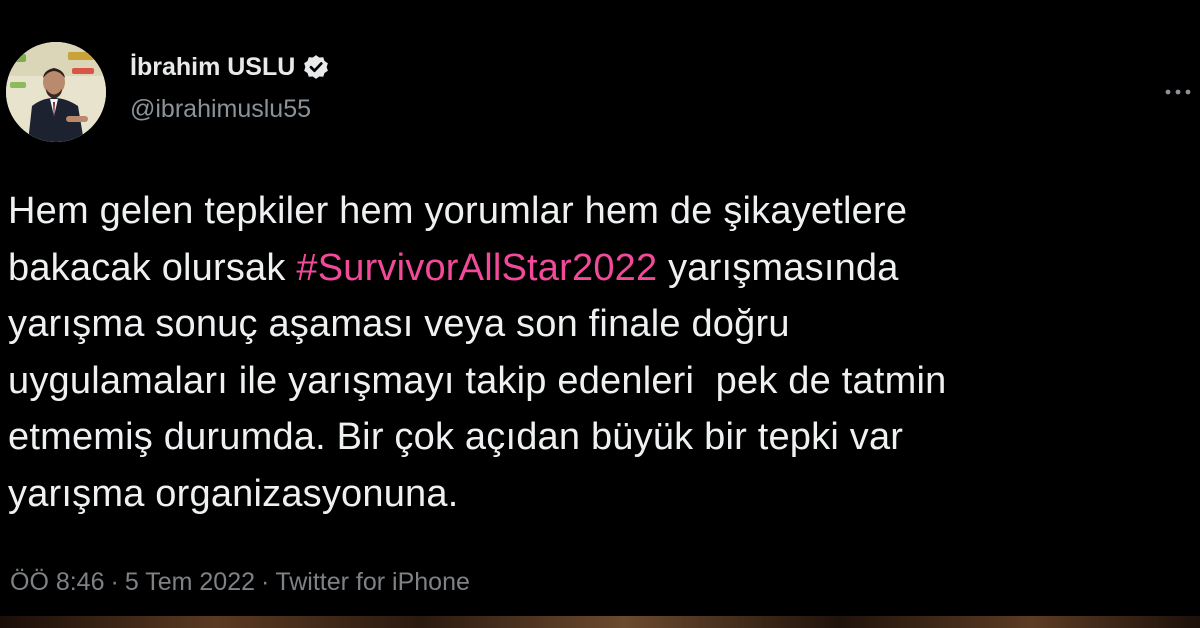 This screenshot has width=1200, height=628. Describe the element at coordinates (598, 494) in the screenshot. I see `tweet-line: yarışma organizasyonuna.` at that location.